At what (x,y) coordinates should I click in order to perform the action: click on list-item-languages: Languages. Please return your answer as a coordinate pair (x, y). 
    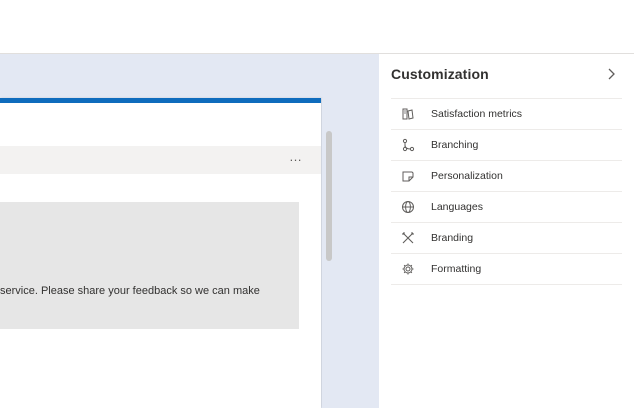
    Looking at the image, I should click on (506, 207).